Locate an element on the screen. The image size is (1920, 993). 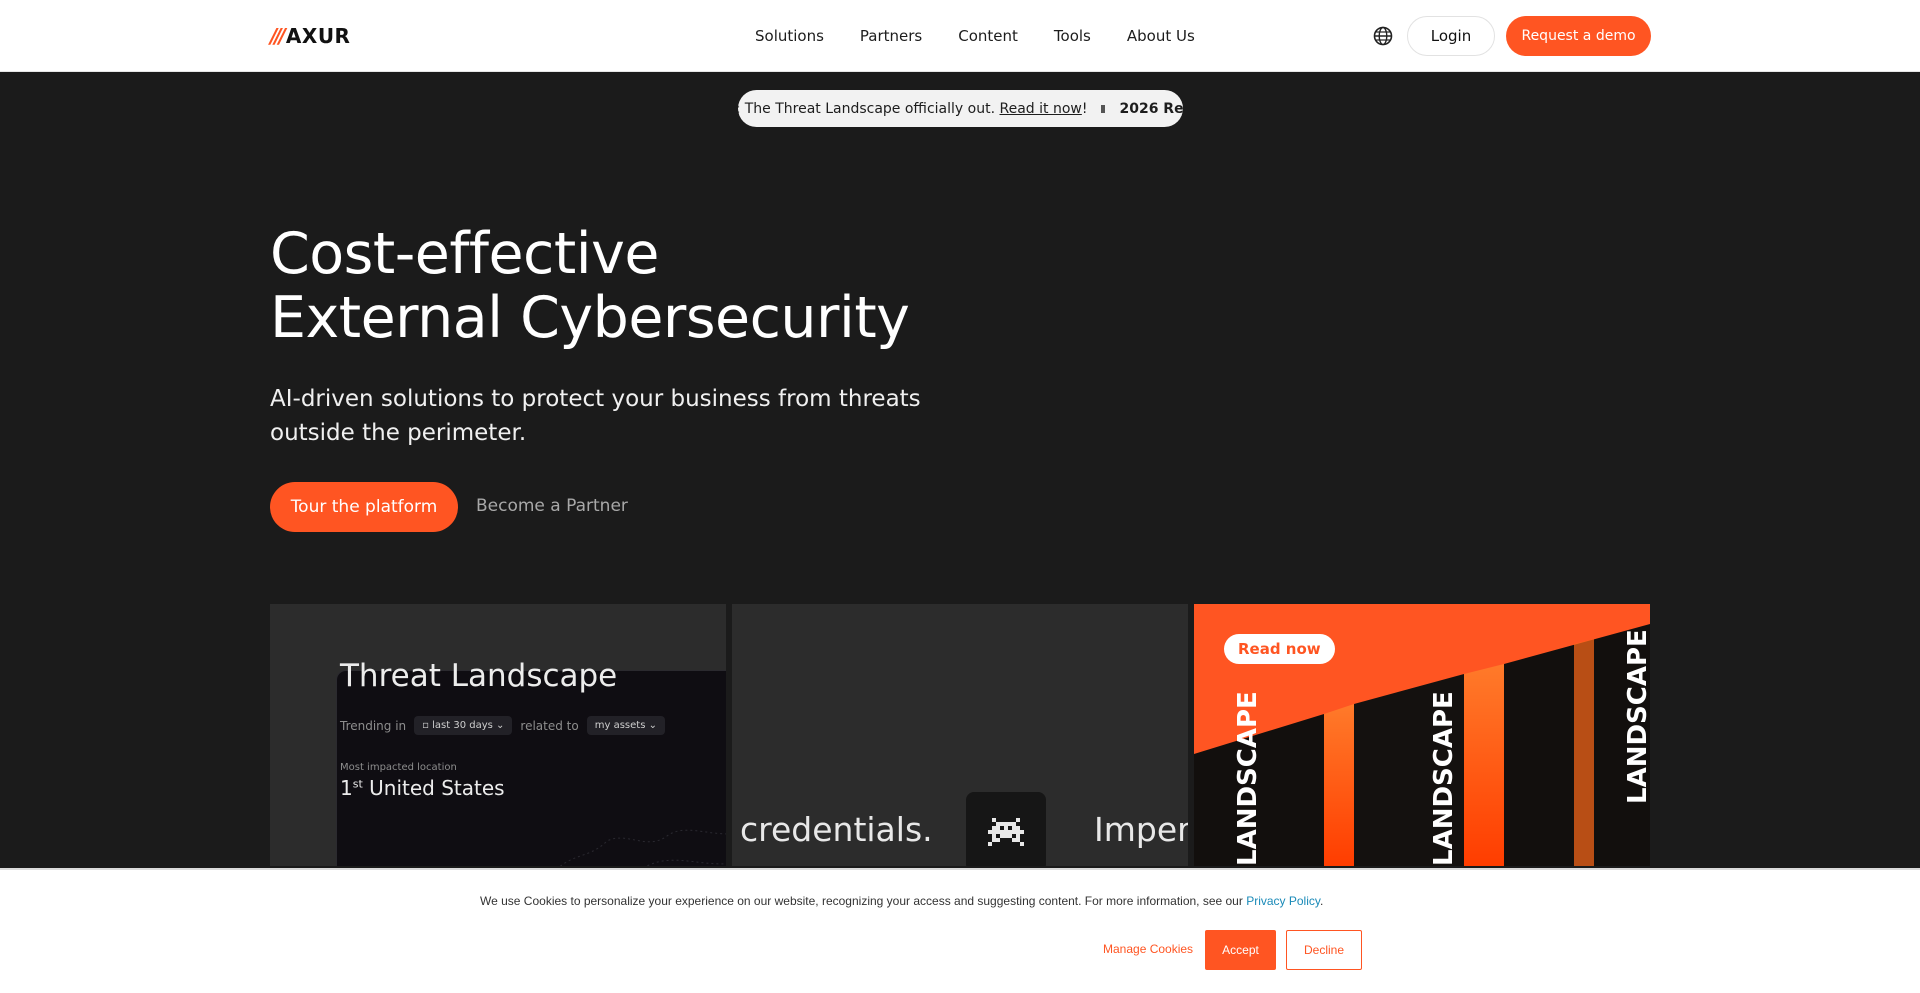
nav-tools: Tools is located at coordinates (1072, 36).